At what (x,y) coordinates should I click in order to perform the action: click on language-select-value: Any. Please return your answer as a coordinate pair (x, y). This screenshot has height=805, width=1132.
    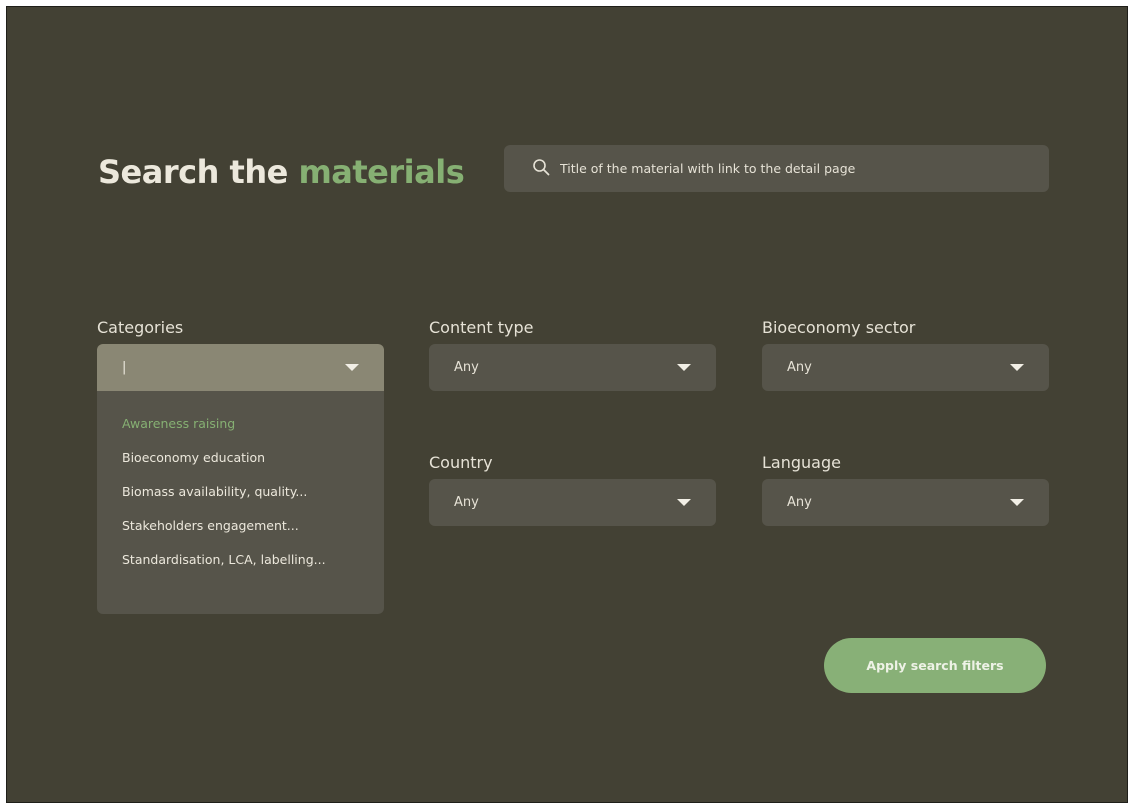
    Looking at the image, I should click on (799, 502).